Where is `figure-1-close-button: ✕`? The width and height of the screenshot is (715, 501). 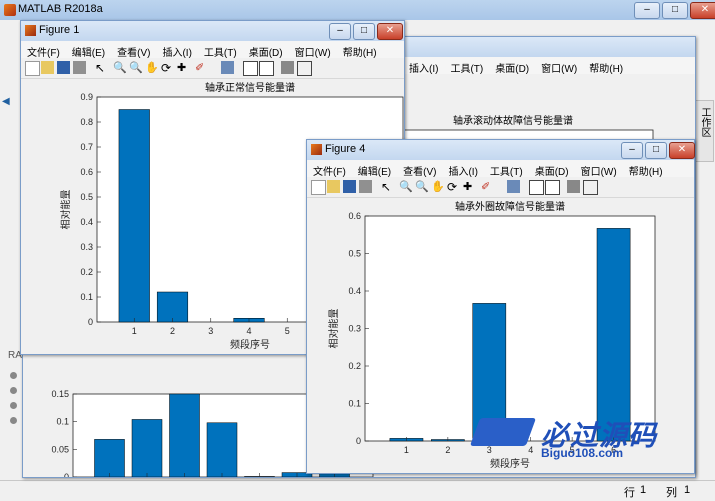 figure-1-close-button: ✕ is located at coordinates (390, 31).